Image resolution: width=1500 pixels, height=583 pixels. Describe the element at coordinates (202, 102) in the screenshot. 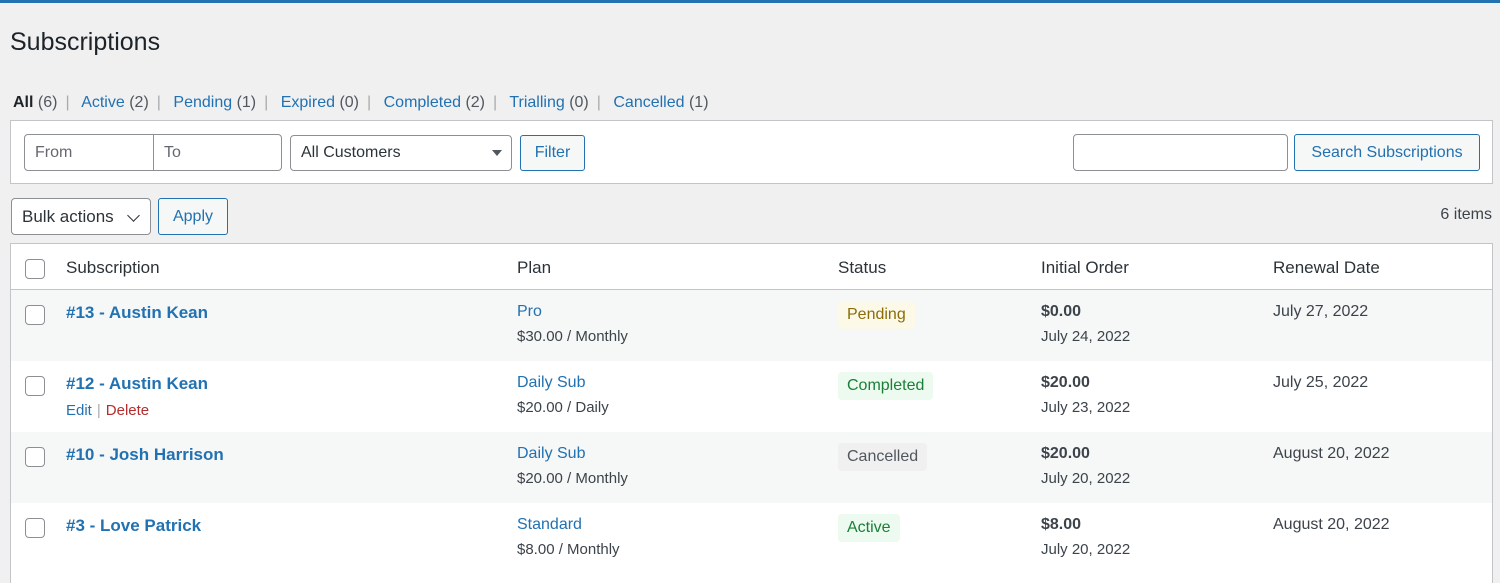

I see `tab-pending-label: Pending` at that location.